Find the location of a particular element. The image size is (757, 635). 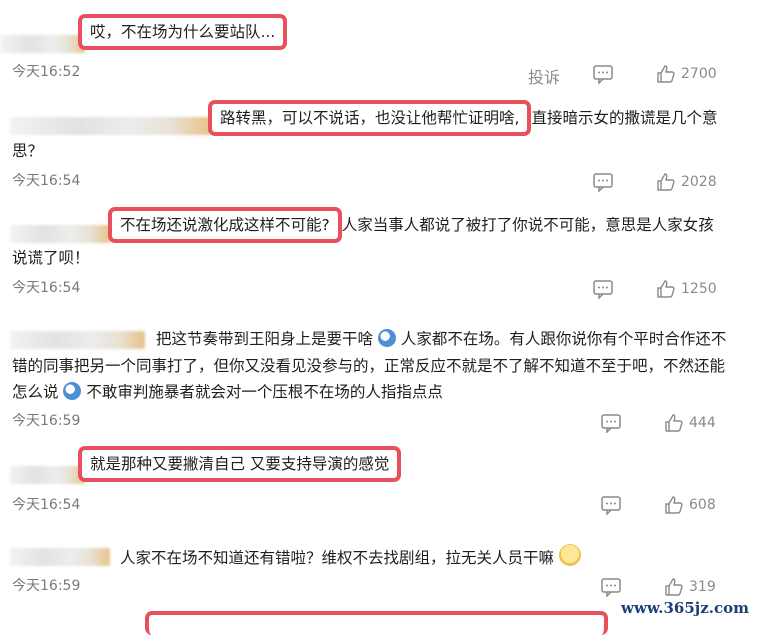

comment-text-highlighted: 路转黑，可以不说话，也没让他帮忙证明啥, is located at coordinates (370, 118).